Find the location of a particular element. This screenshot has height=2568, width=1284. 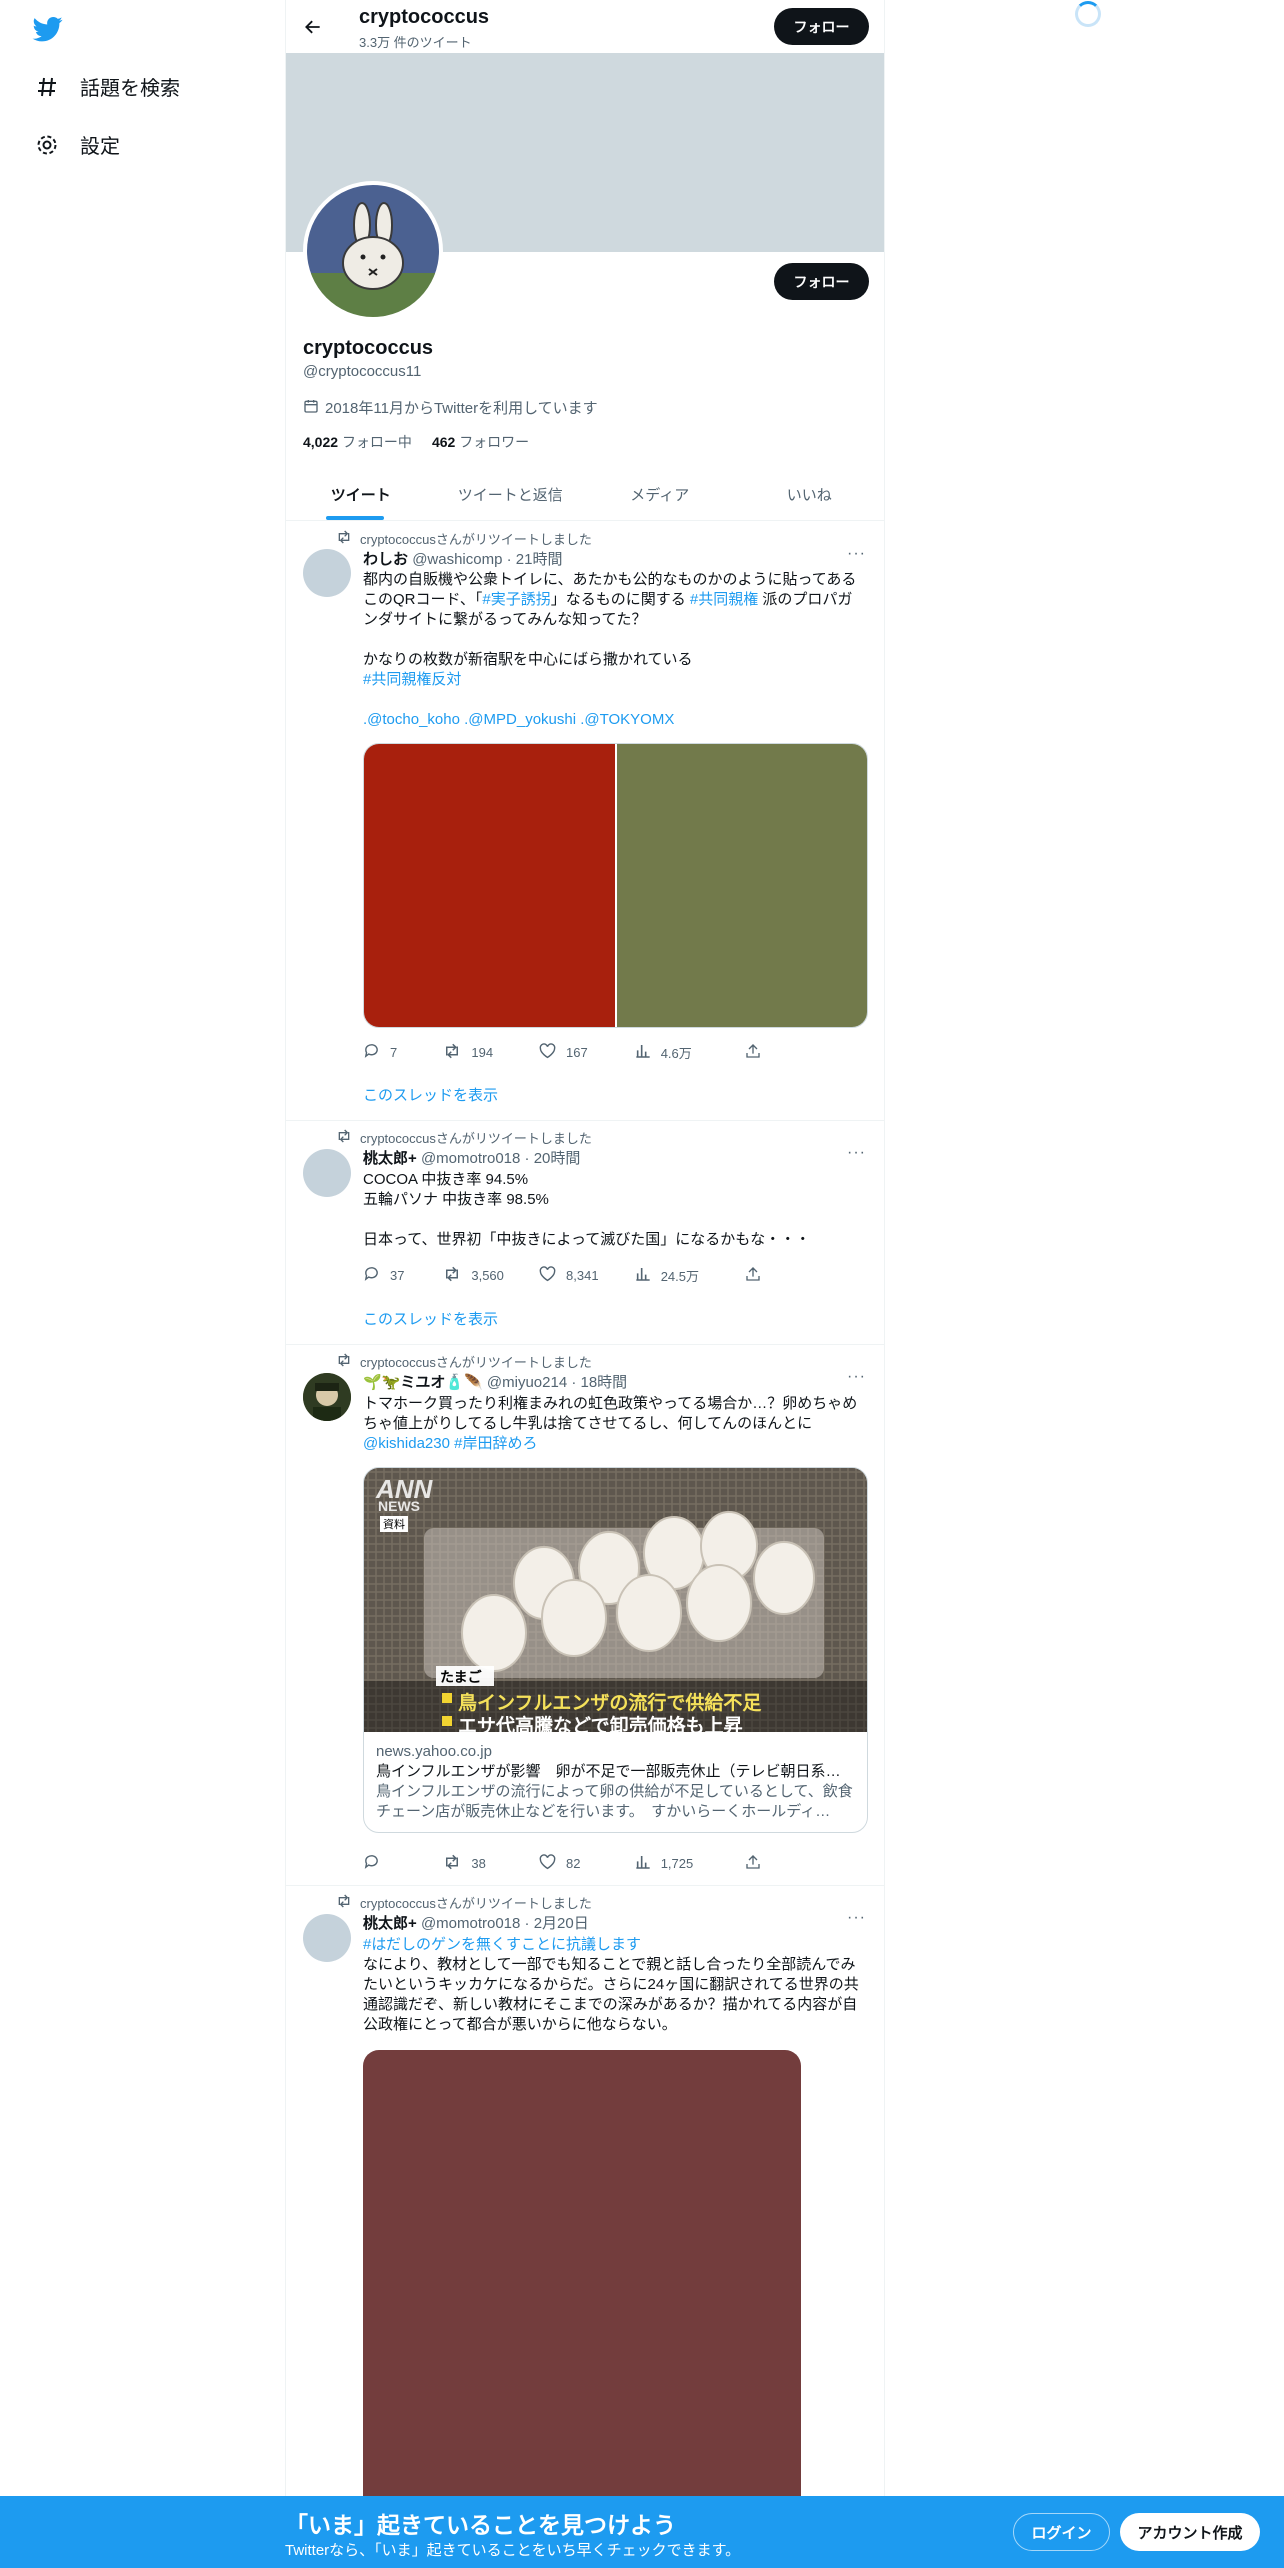

reply-count: 7 is located at coordinates (394, 1052).